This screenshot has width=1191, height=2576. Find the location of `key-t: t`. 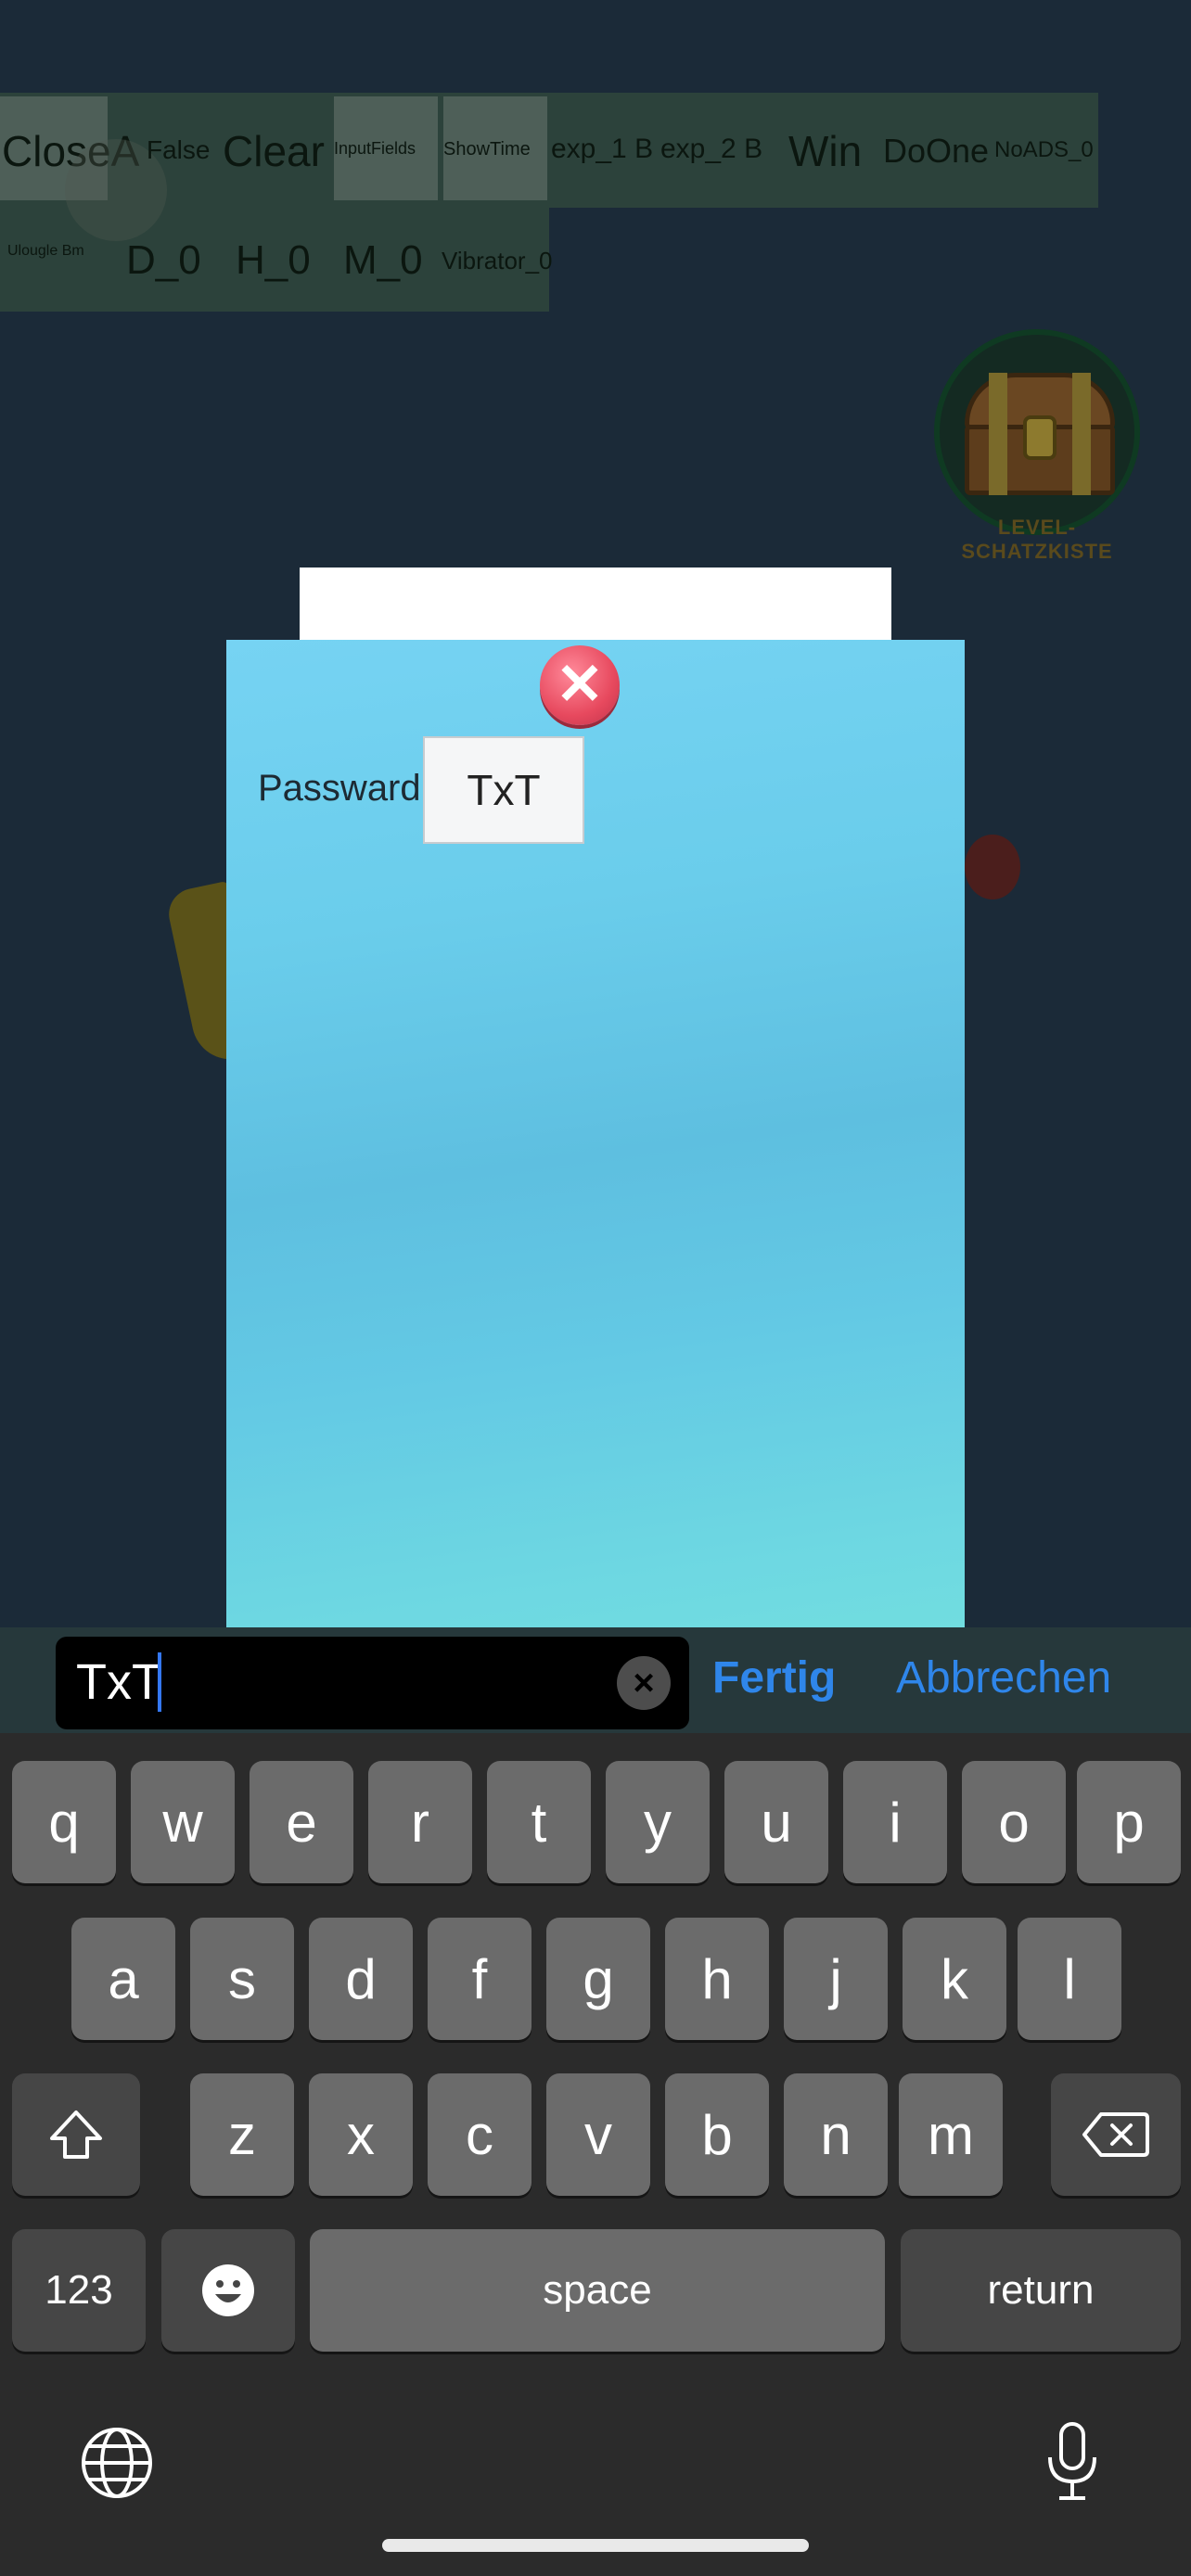

key-t: t is located at coordinates (539, 1822).